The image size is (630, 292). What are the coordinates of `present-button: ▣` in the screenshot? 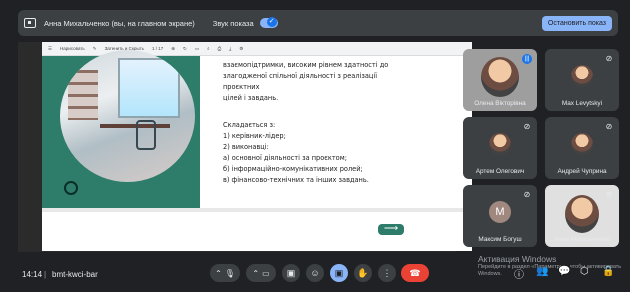 It's located at (339, 273).